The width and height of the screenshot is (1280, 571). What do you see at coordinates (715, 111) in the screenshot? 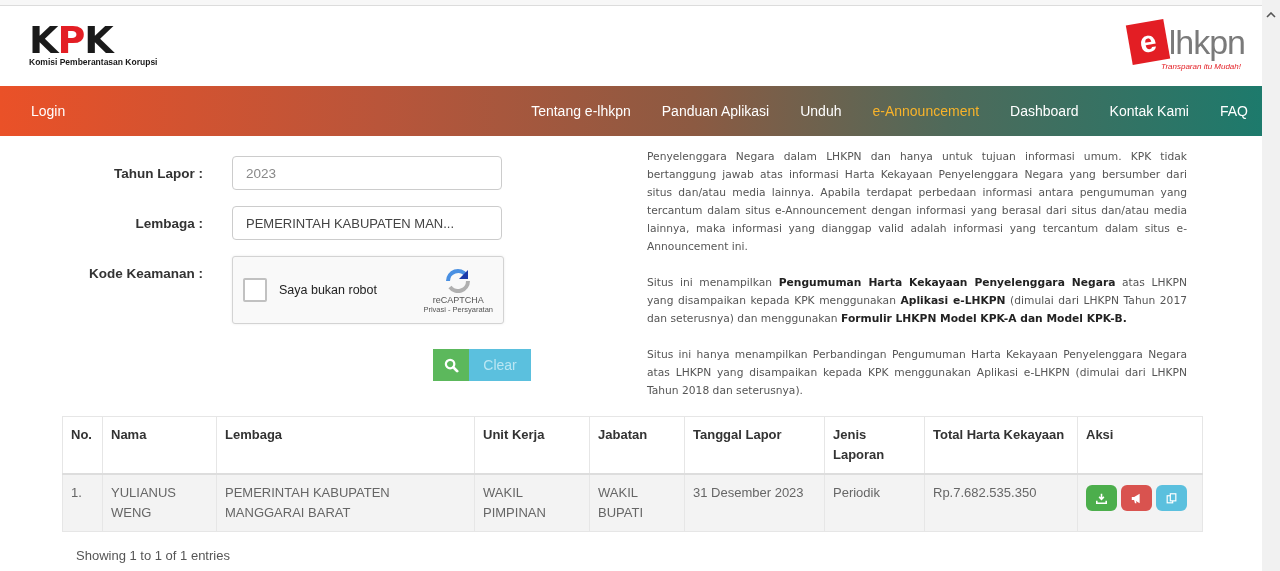
I see `nav-link: Panduan Aplikasi` at bounding box center [715, 111].